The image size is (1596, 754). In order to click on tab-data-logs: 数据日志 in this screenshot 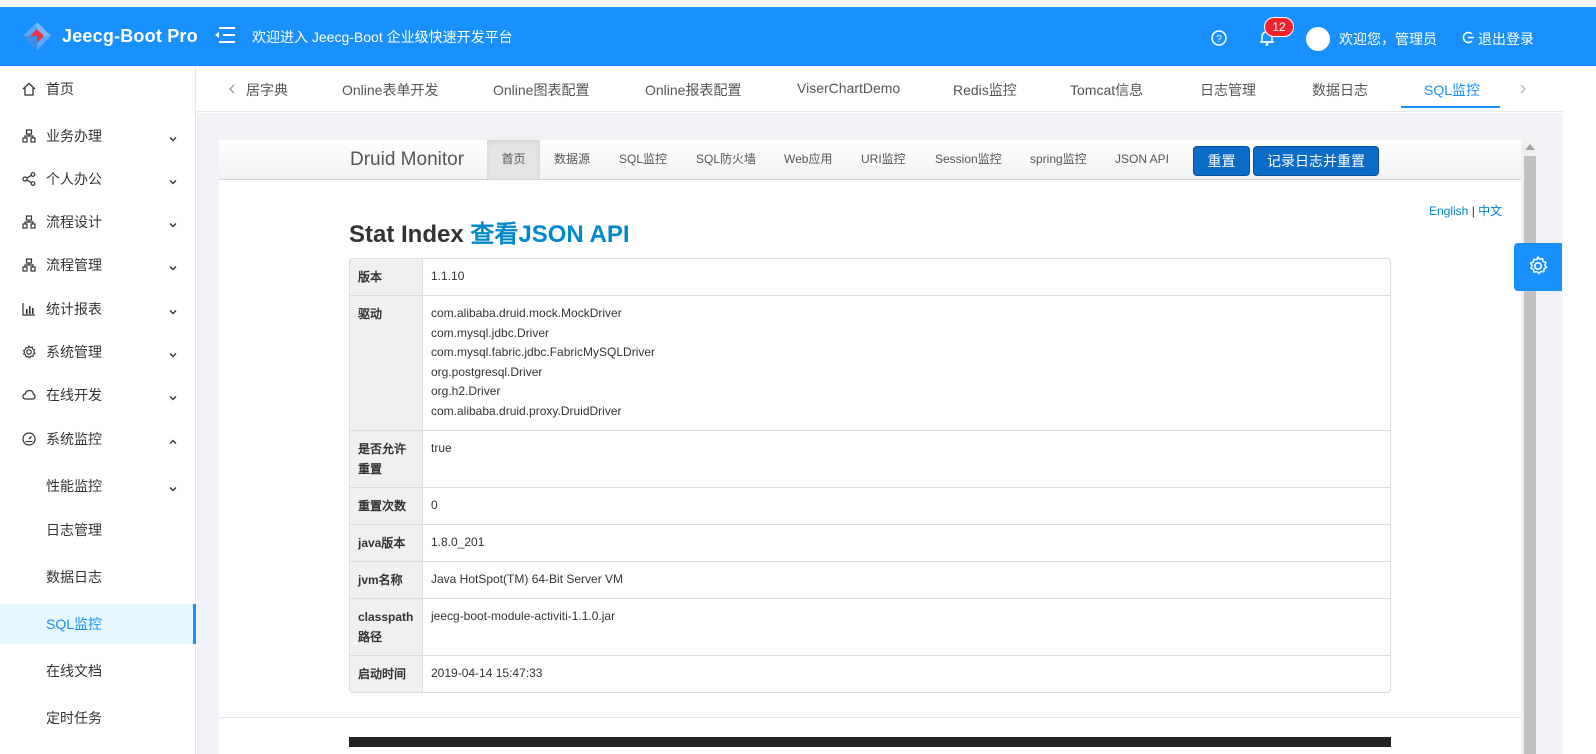, I will do `click(1340, 90)`.